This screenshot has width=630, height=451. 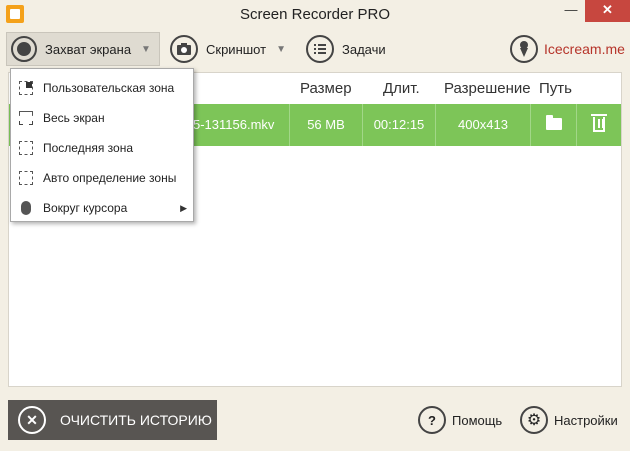 What do you see at coordinates (110, 178) in the screenshot?
I see `menu-item-label: Авто определение зоны` at bounding box center [110, 178].